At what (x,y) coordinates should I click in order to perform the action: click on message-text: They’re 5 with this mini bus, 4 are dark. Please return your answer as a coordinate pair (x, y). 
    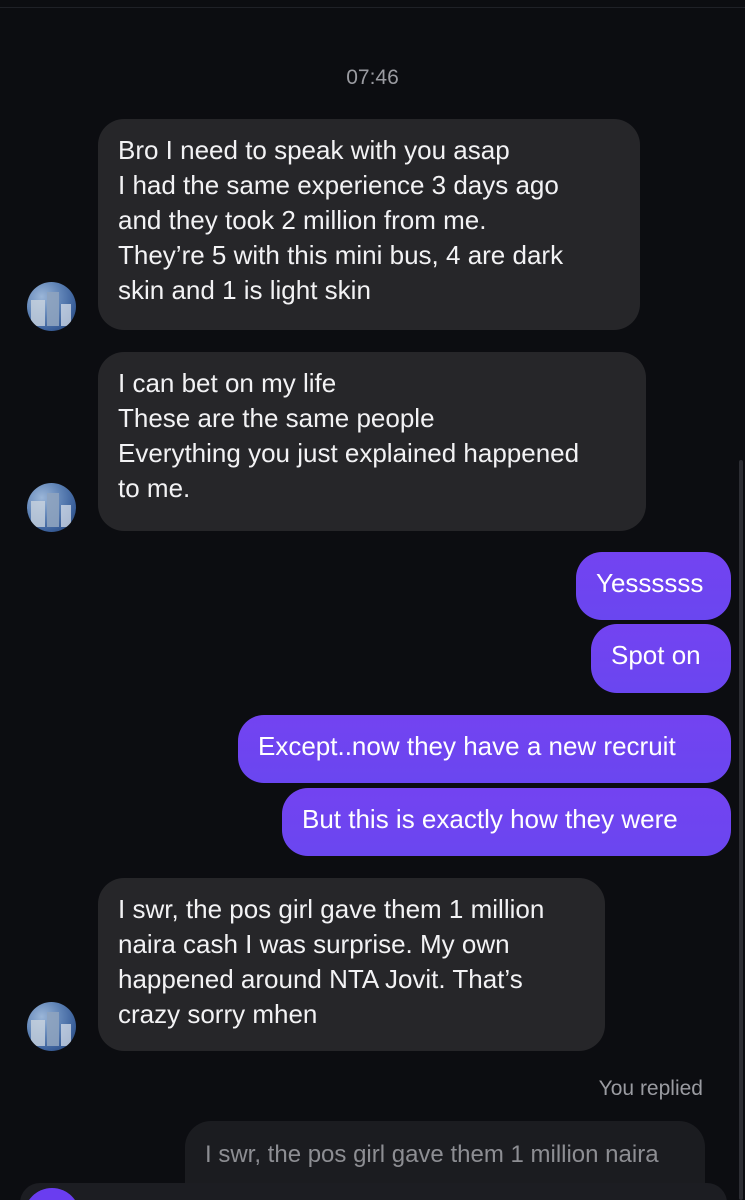
    Looking at the image, I should click on (341, 255).